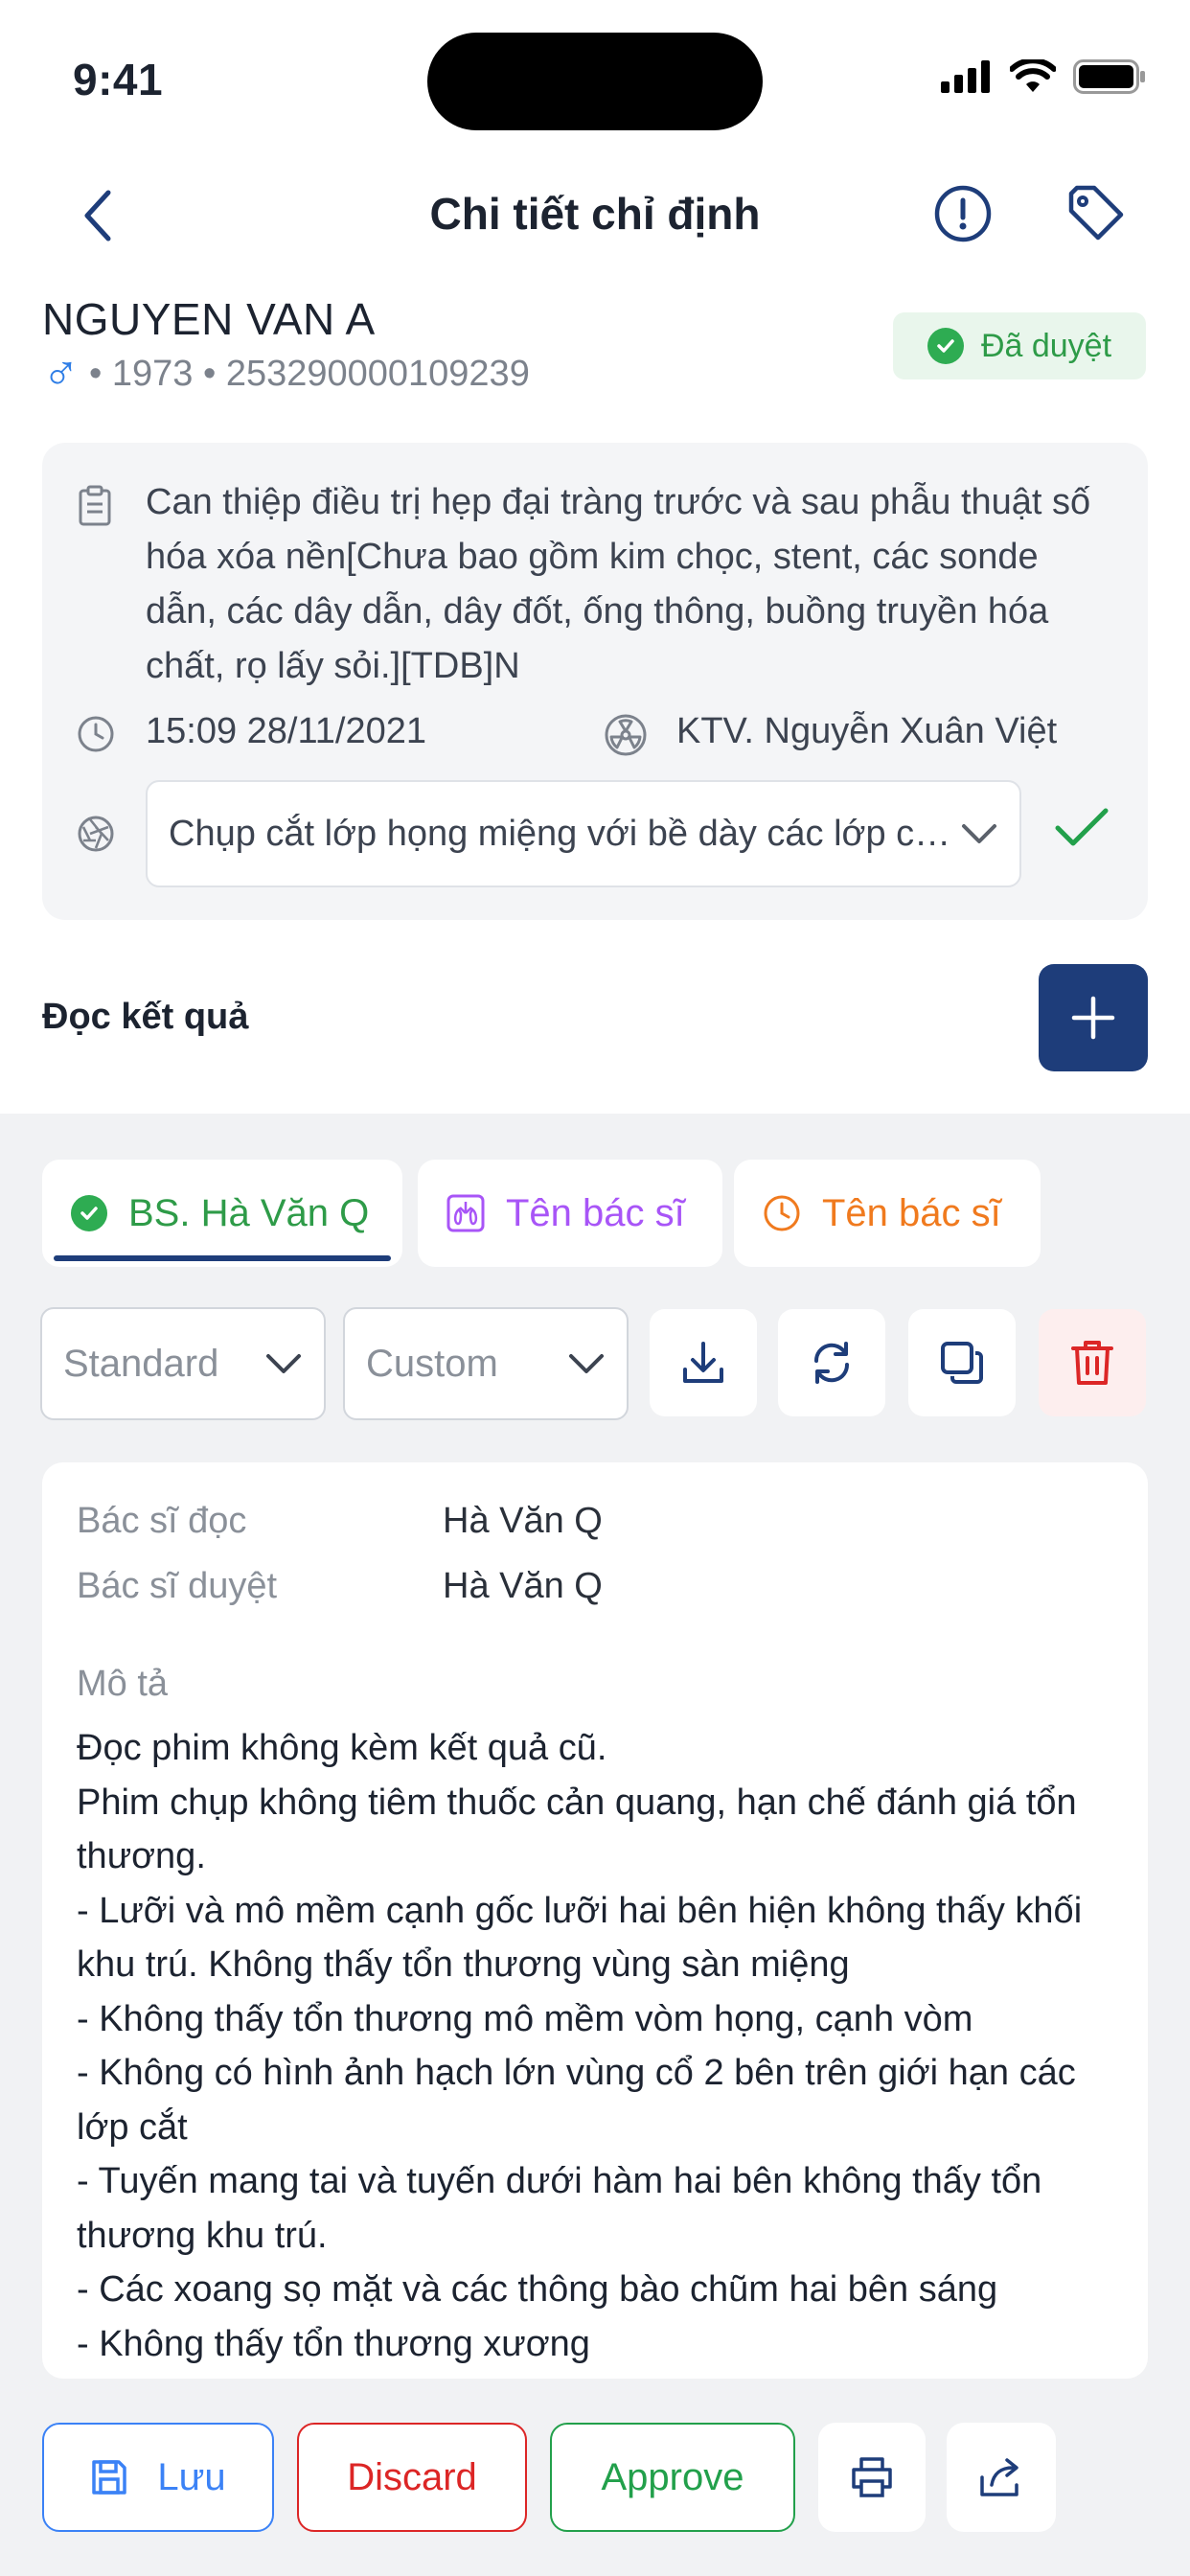  What do you see at coordinates (123, 1684) in the screenshot?
I see `description-label: Mô tả` at bounding box center [123, 1684].